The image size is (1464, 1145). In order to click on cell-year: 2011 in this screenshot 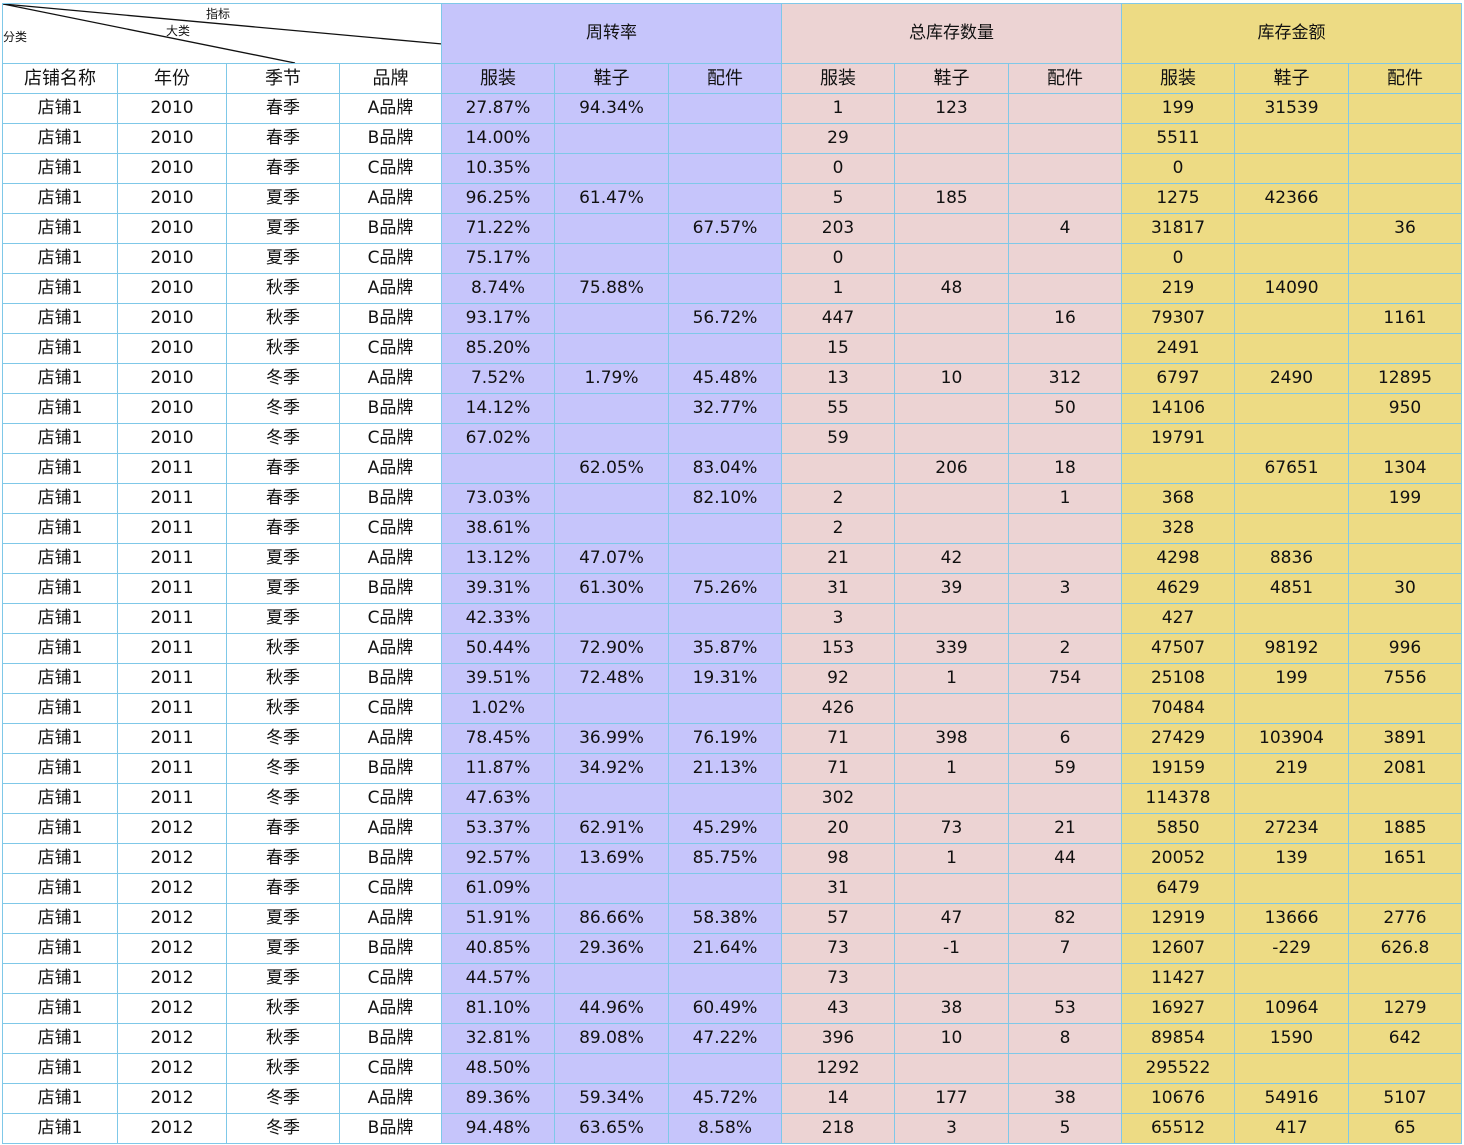, I will do `click(172, 768)`.